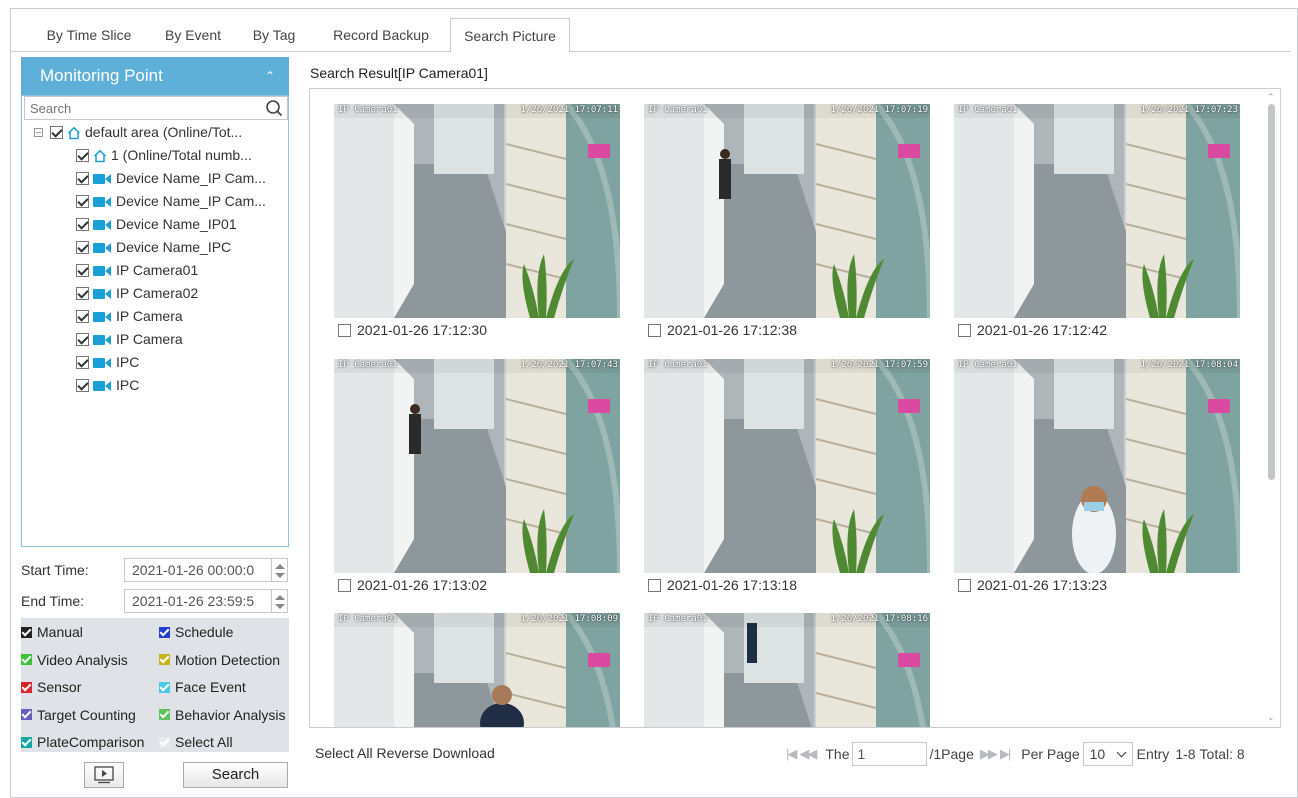 This screenshot has height=798, width=1298. Describe the element at coordinates (89, 632) in the screenshot. I see `event-type-option: Manual` at that location.